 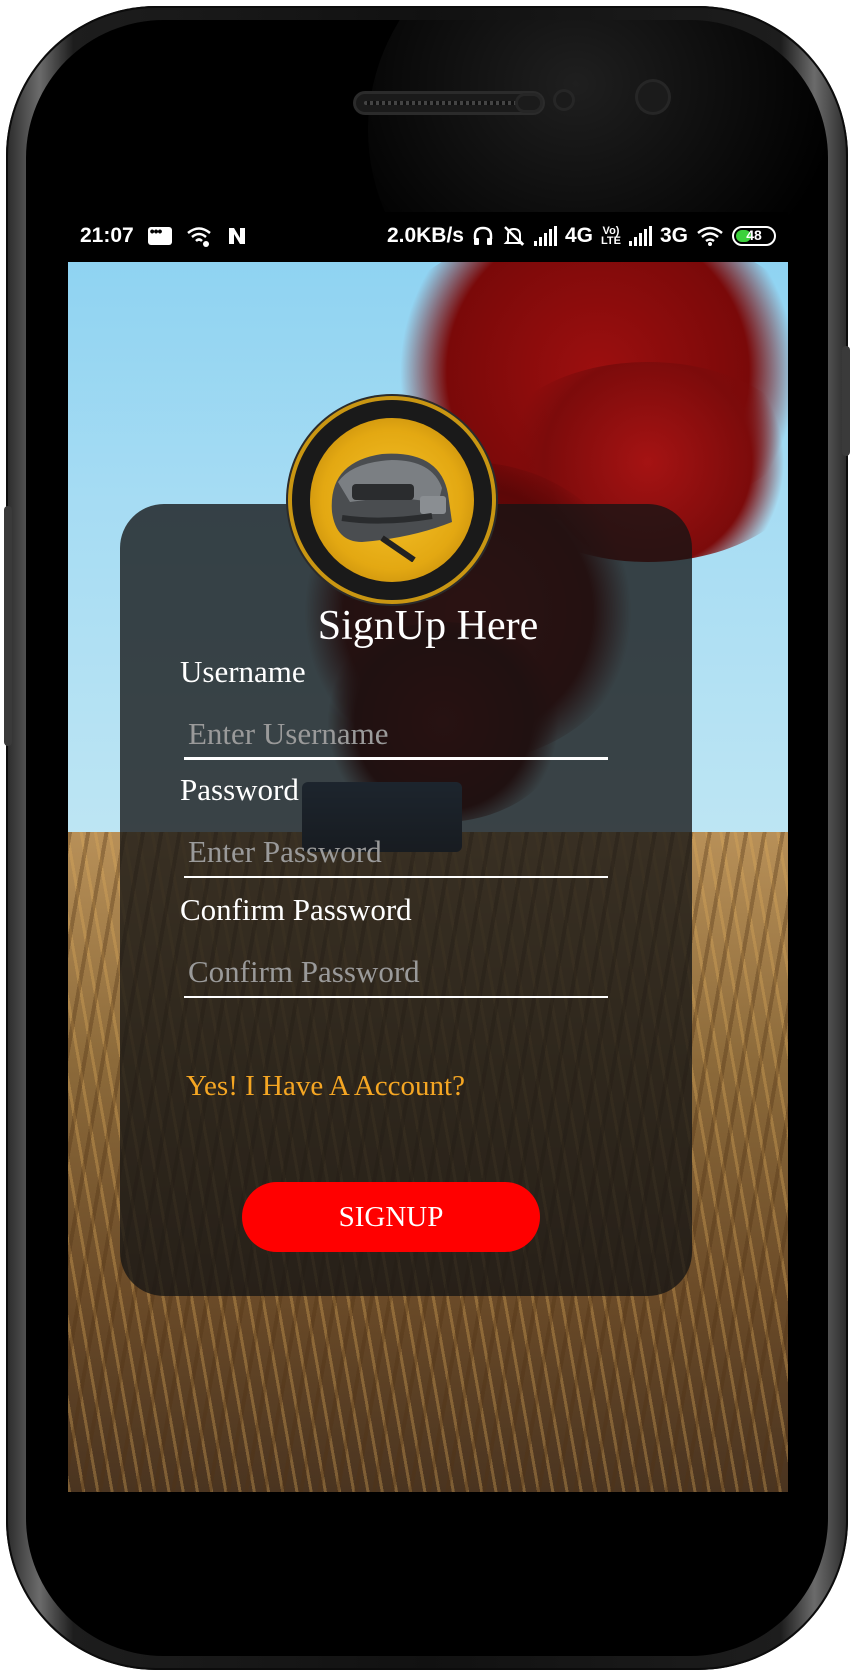 I want to click on confirm-password-label: Confirm Password, so click(x=296, y=909).